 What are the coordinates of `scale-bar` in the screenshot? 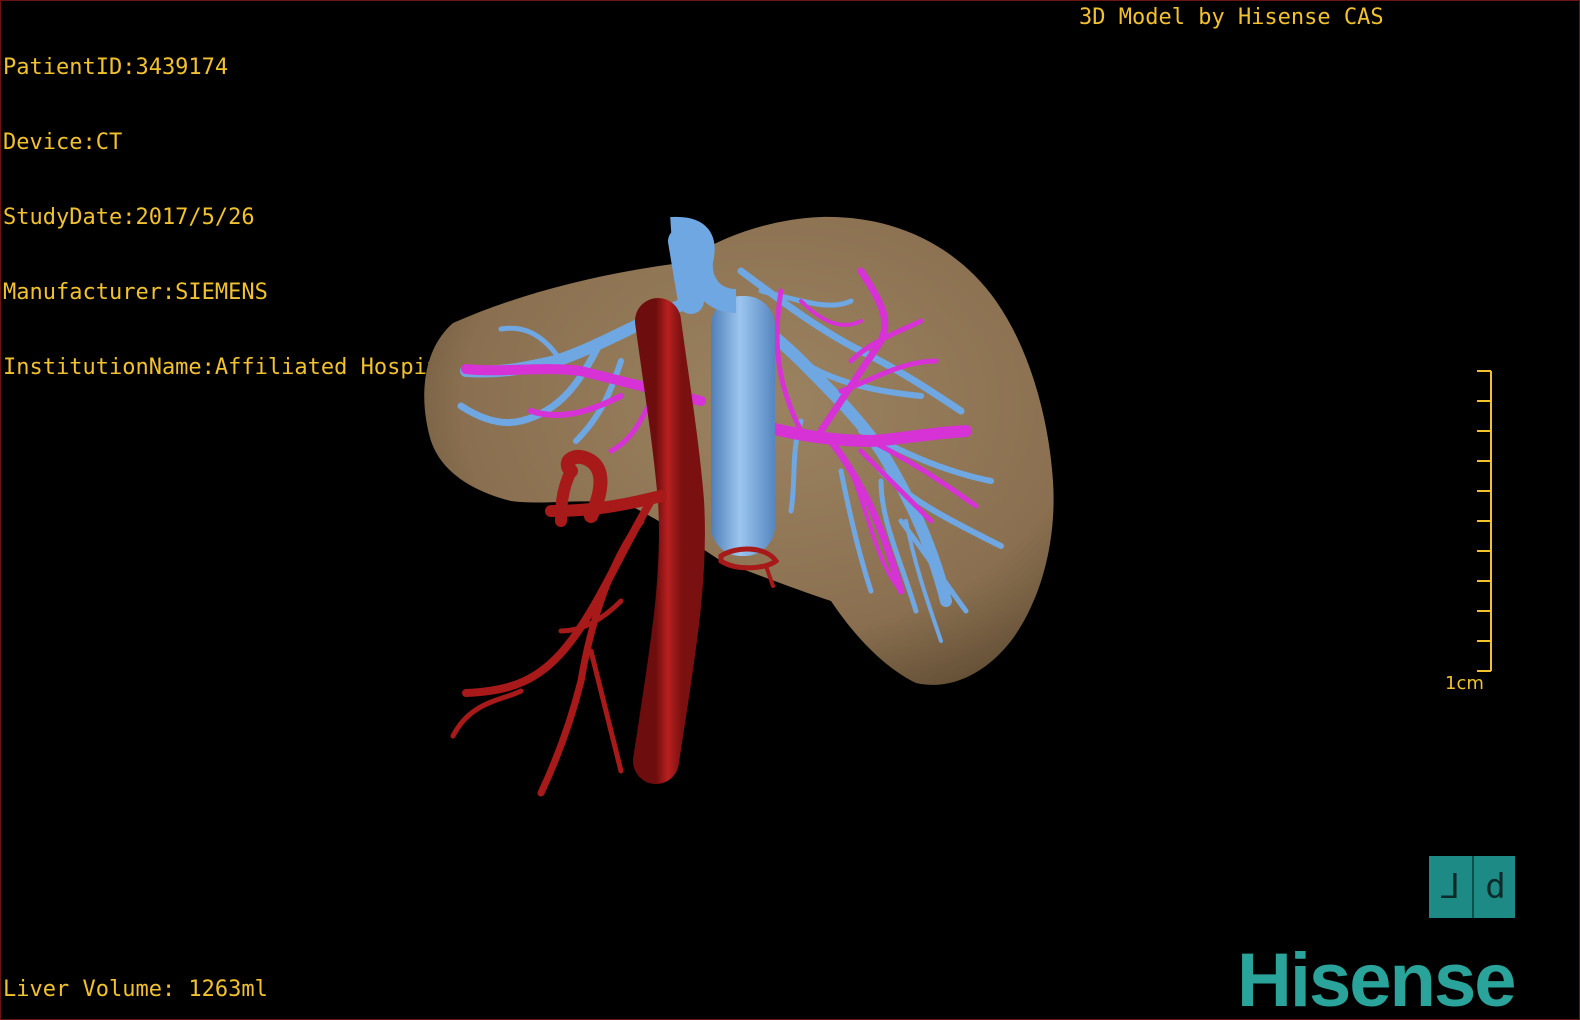 It's located at (1484, 521).